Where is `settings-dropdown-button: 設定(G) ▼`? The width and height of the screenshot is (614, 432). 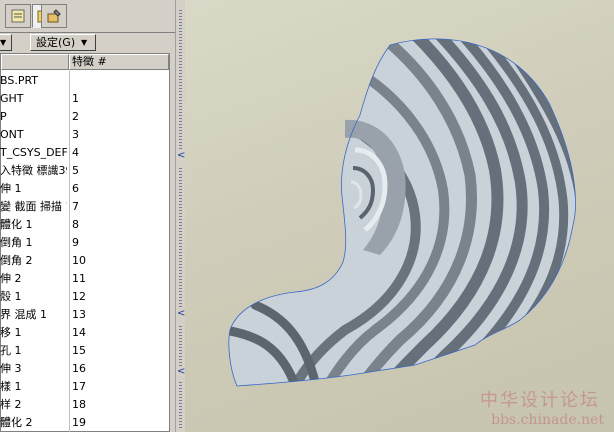 settings-dropdown-button: 設定(G) ▼ is located at coordinates (63, 42).